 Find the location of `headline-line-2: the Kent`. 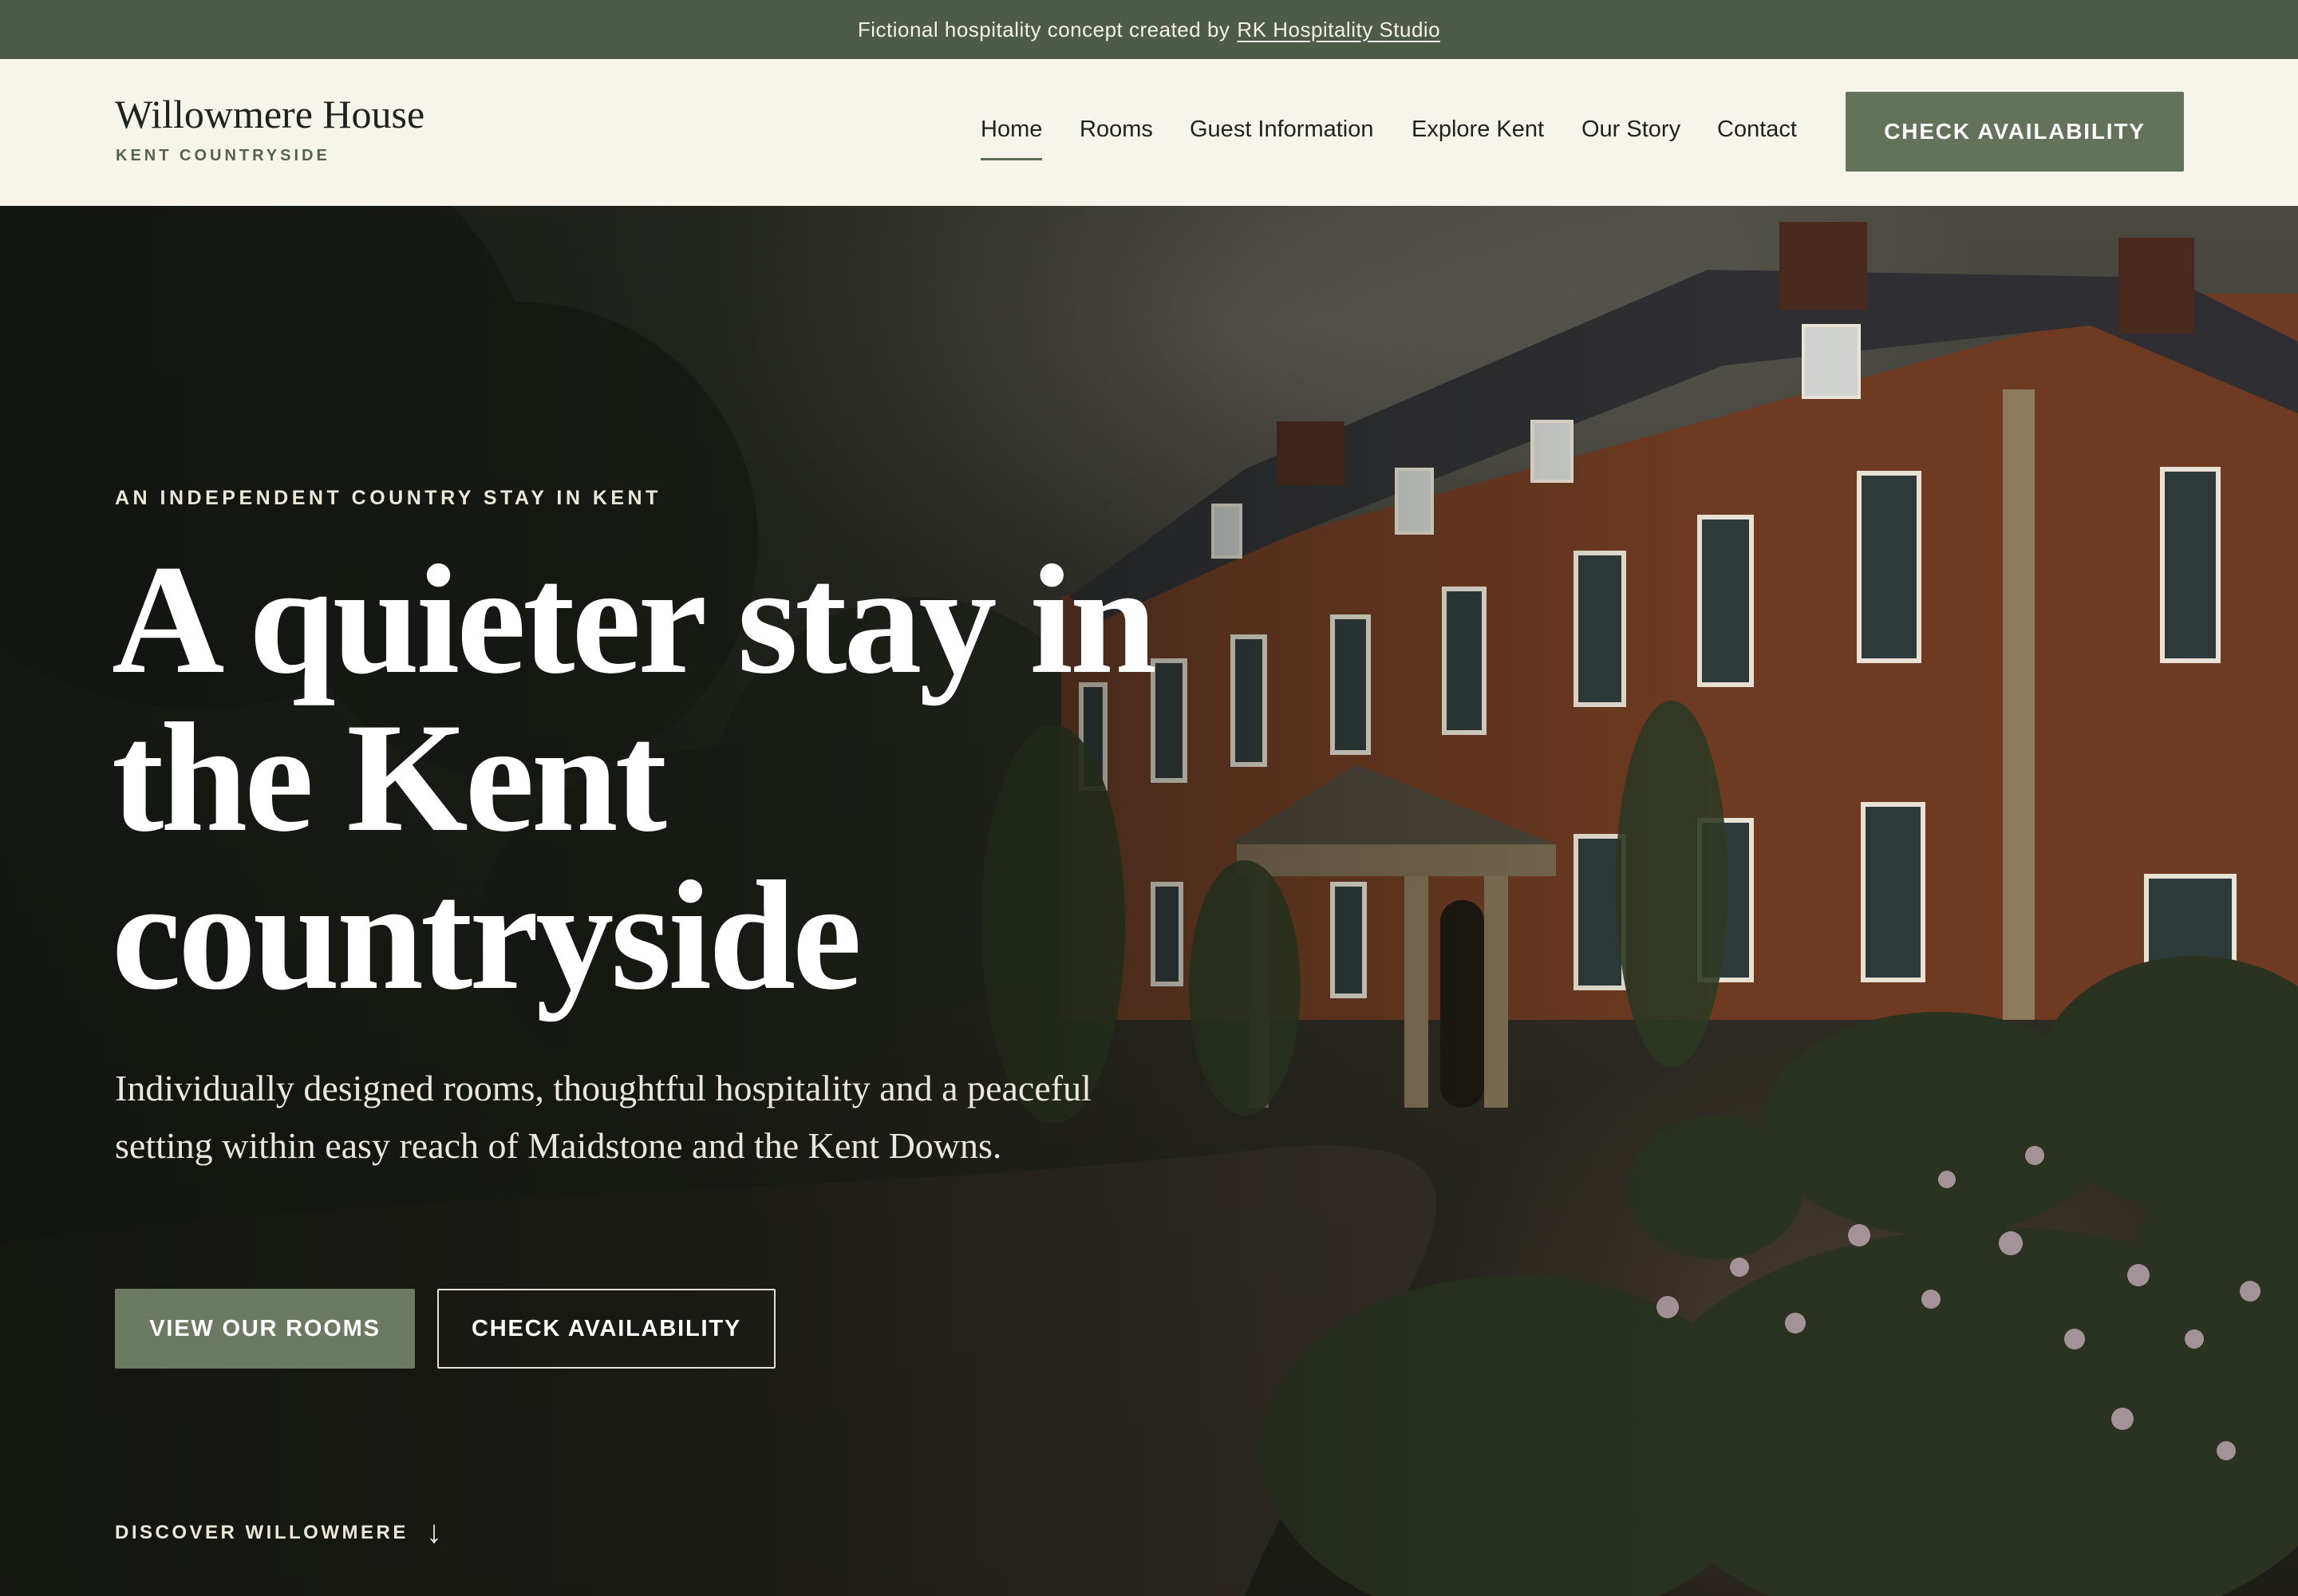

headline-line-2: the Kent is located at coordinates (389, 777).